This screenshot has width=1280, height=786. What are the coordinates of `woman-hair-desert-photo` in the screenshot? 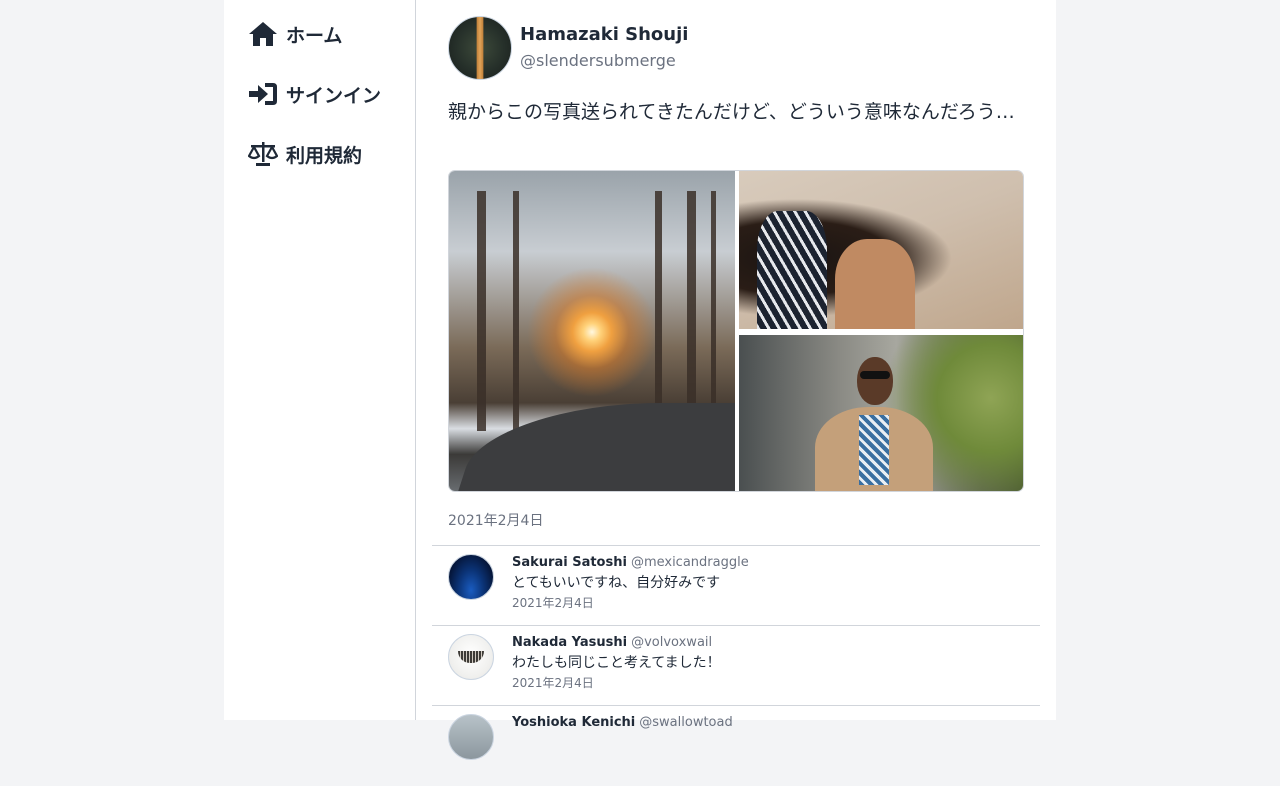 It's located at (881, 250).